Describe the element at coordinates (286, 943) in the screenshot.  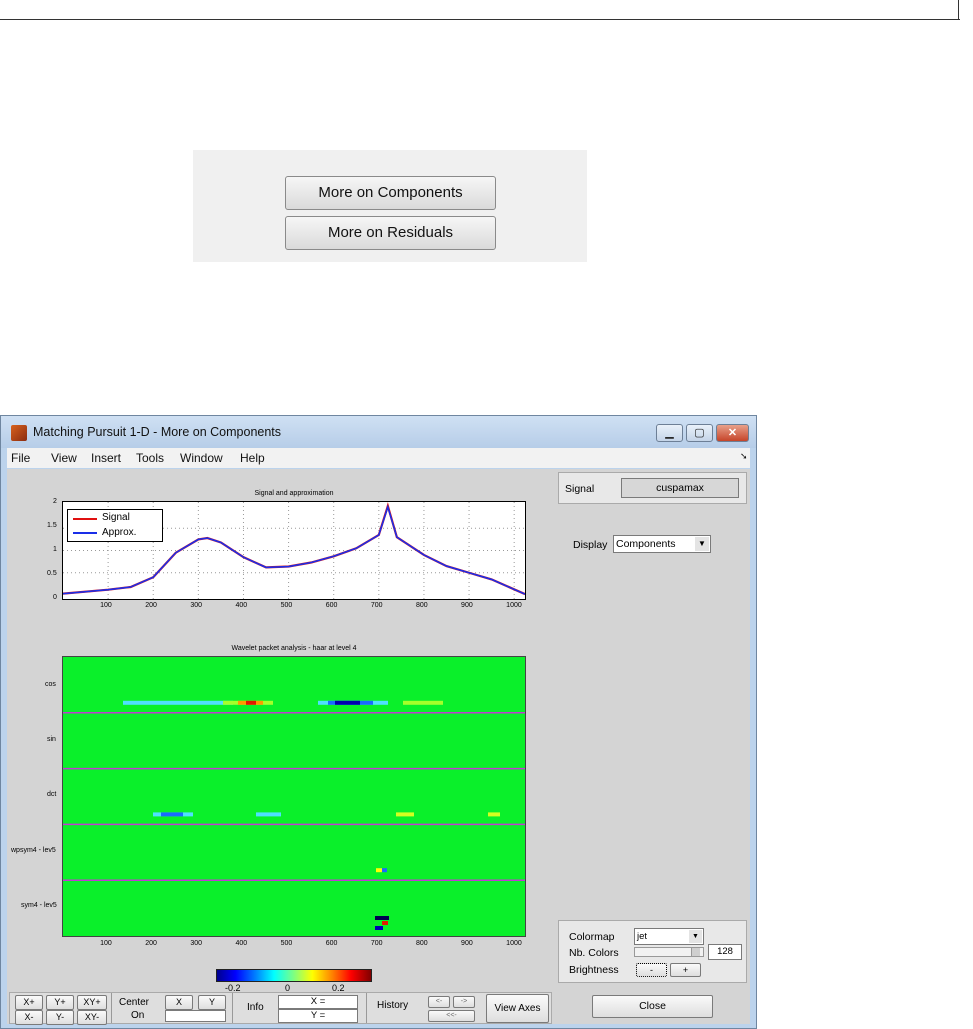
I see `xtick: 500` at that location.